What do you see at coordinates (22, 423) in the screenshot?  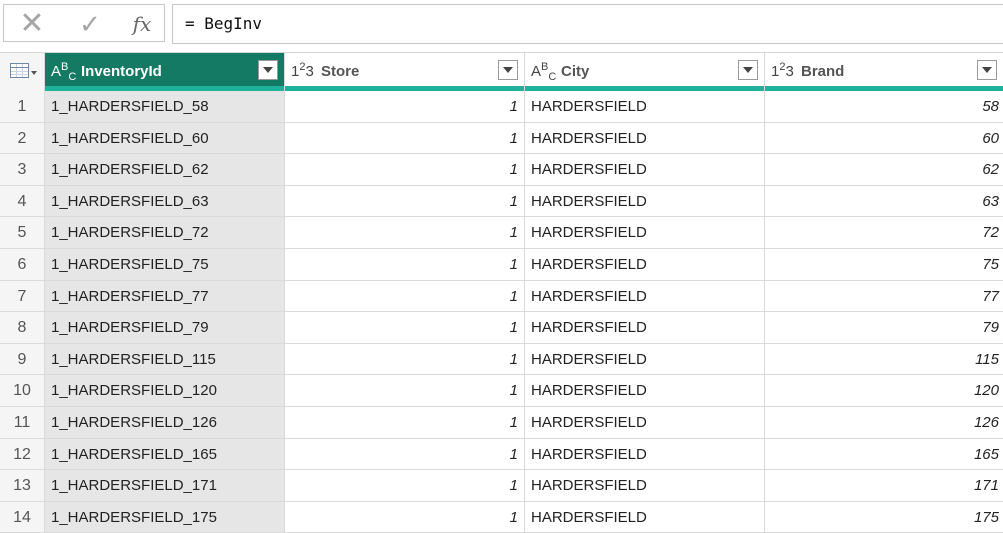 I see `row-number: 11` at bounding box center [22, 423].